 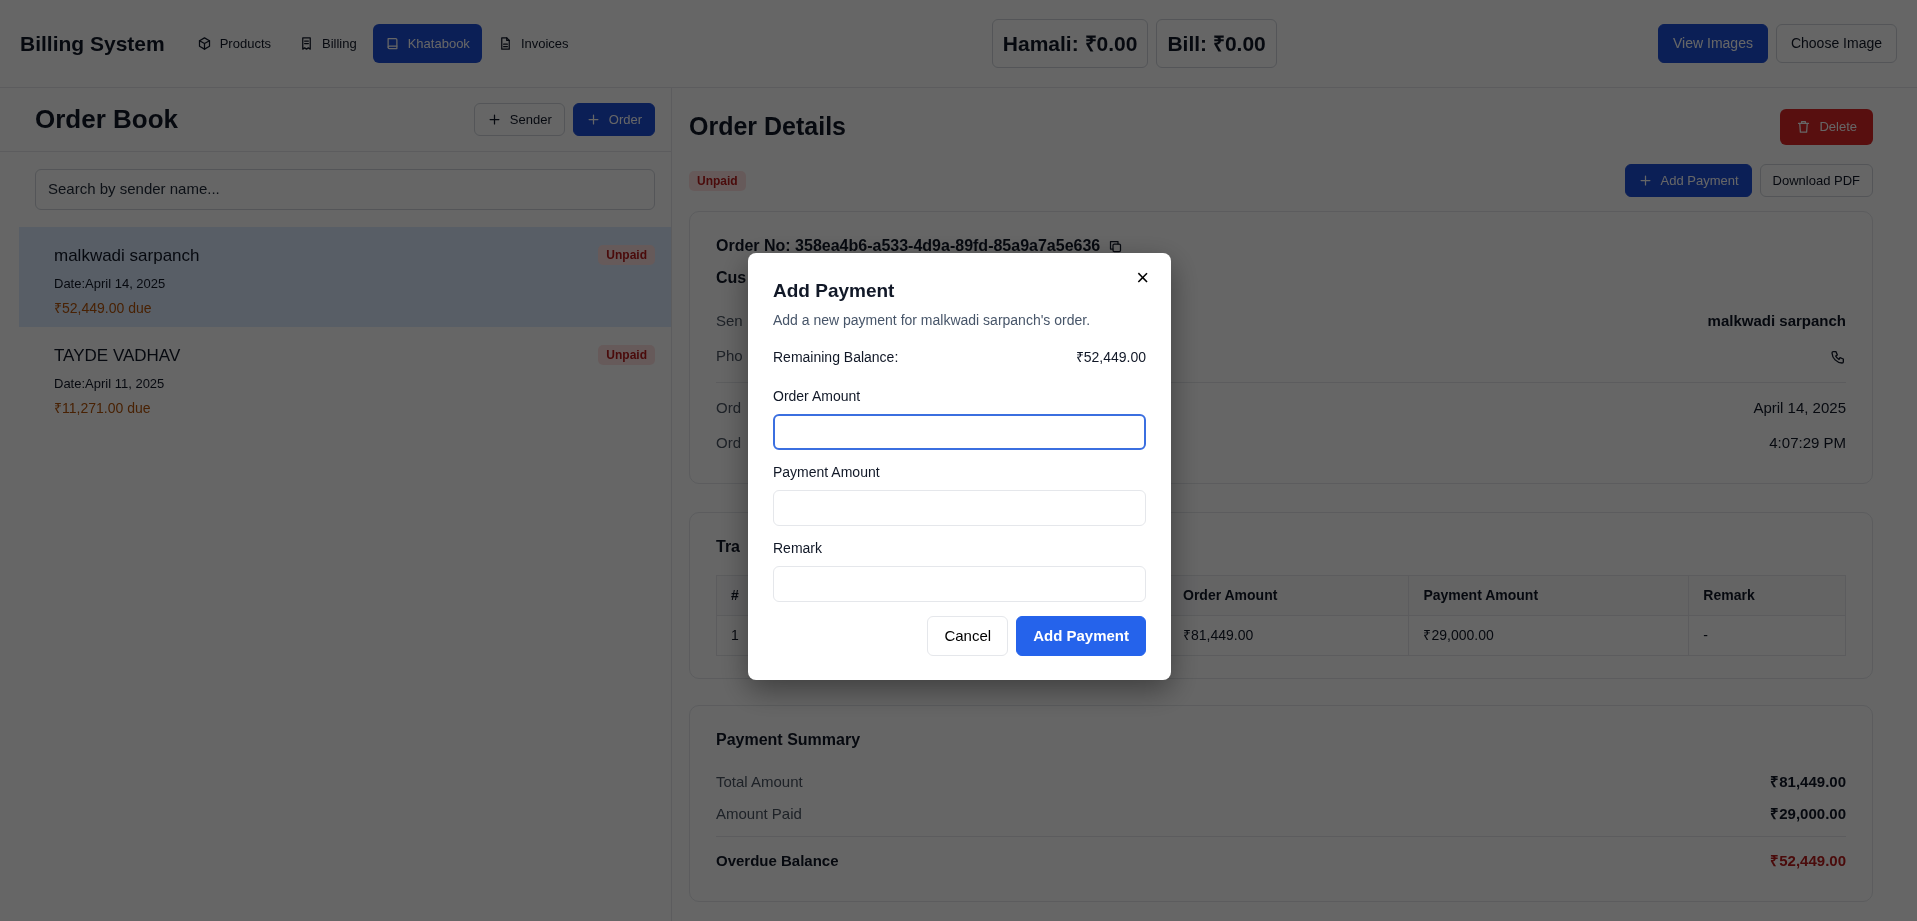 I want to click on cube-icon, so click(x=204, y=43).